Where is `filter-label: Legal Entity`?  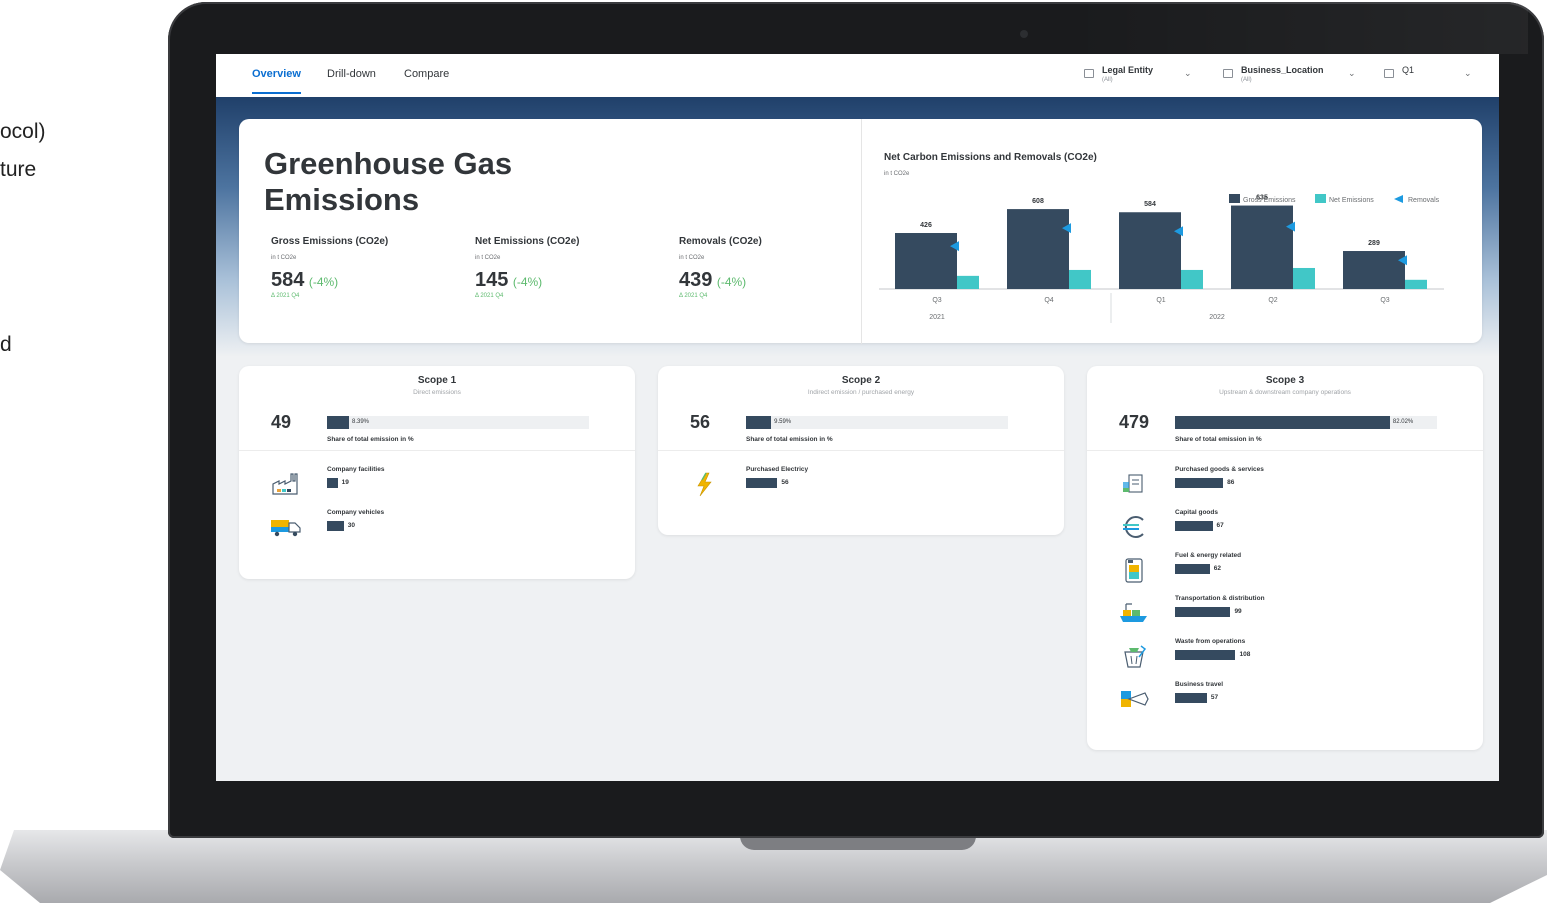
filter-label: Legal Entity is located at coordinates (1128, 70).